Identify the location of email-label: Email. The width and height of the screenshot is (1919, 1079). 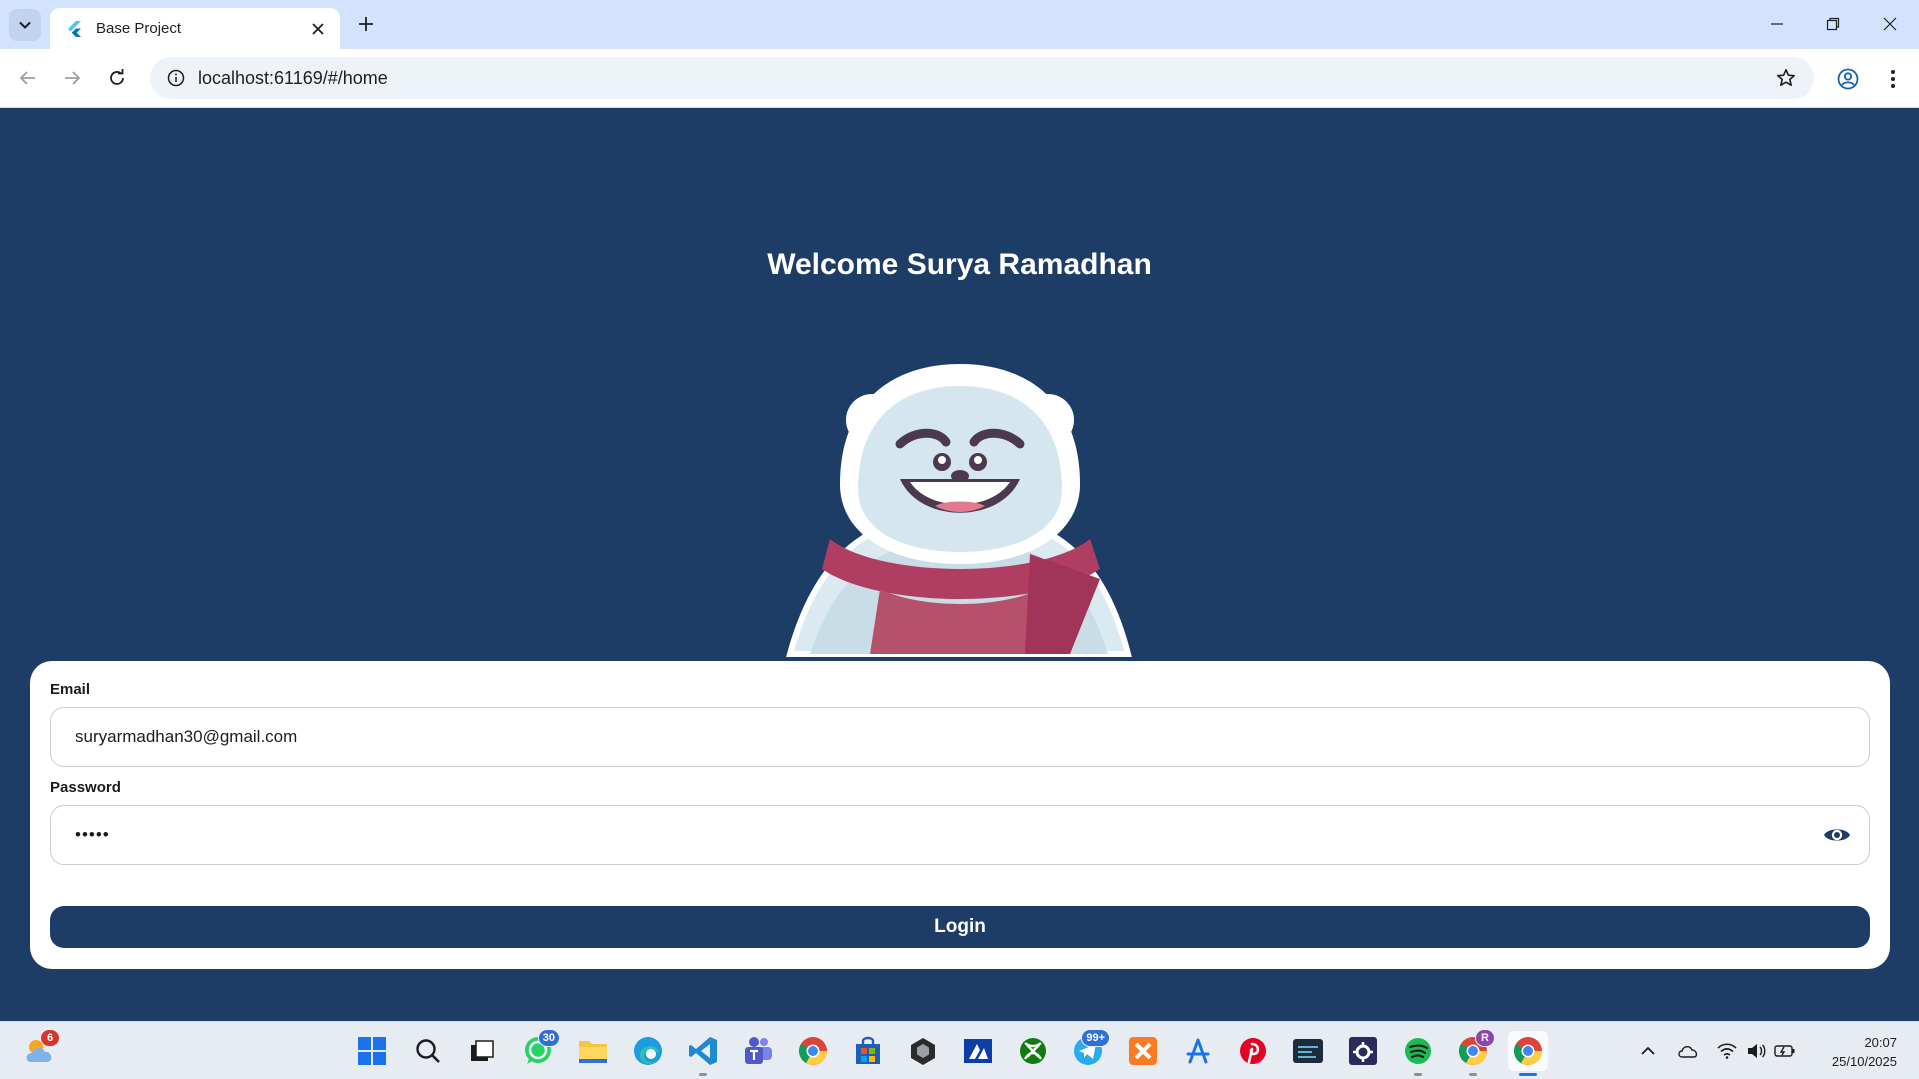
(70, 689).